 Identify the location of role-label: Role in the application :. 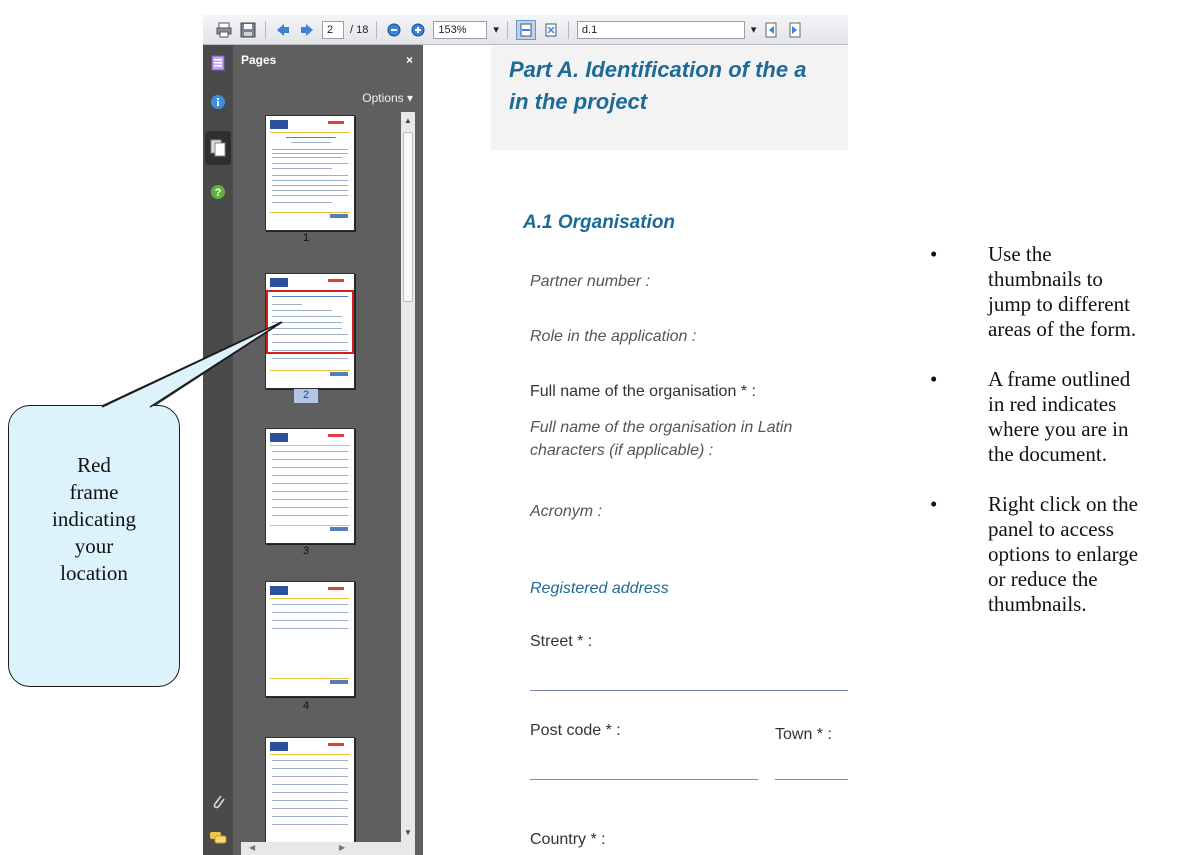
(613, 336).